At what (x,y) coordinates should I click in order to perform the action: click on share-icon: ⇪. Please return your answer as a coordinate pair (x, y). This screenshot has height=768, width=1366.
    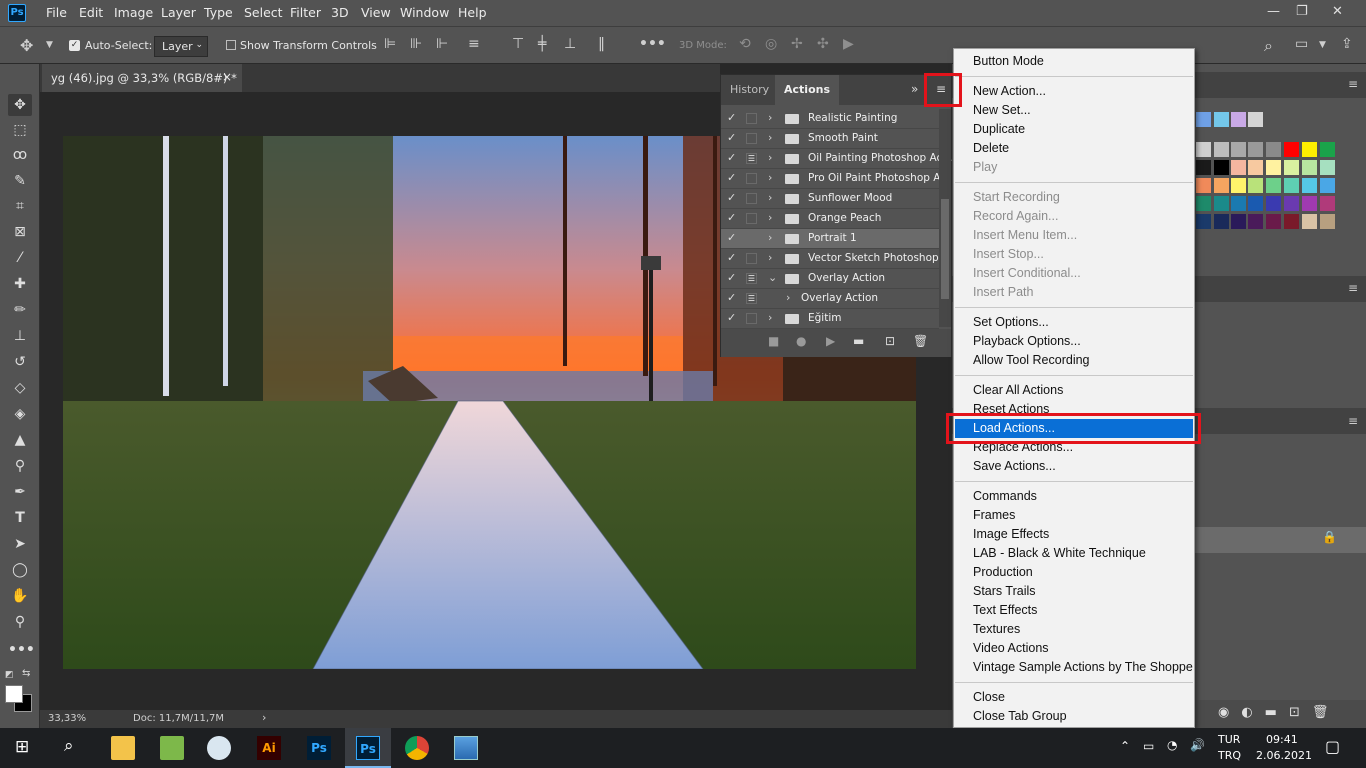
    Looking at the image, I should click on (1347, 44).